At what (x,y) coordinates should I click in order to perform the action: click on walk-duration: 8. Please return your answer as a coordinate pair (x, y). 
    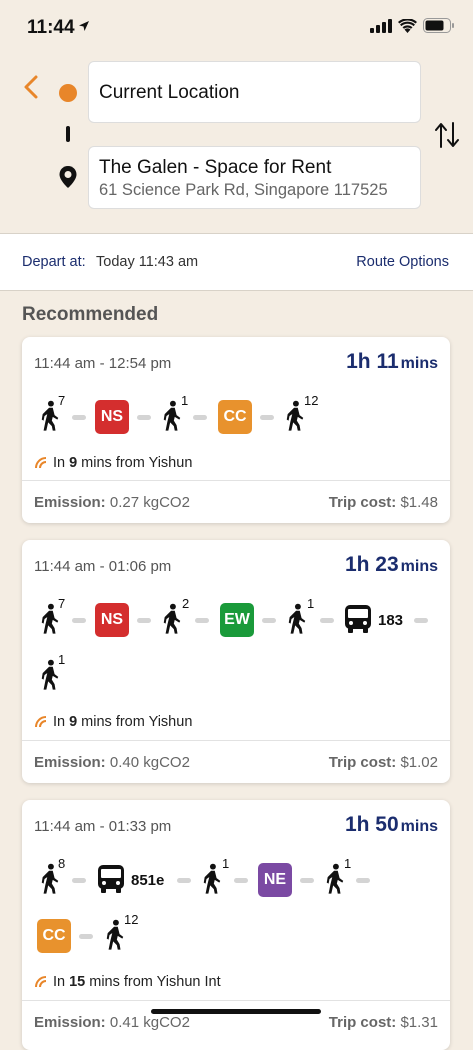
    Looking at the image, I should click on (62, 863).